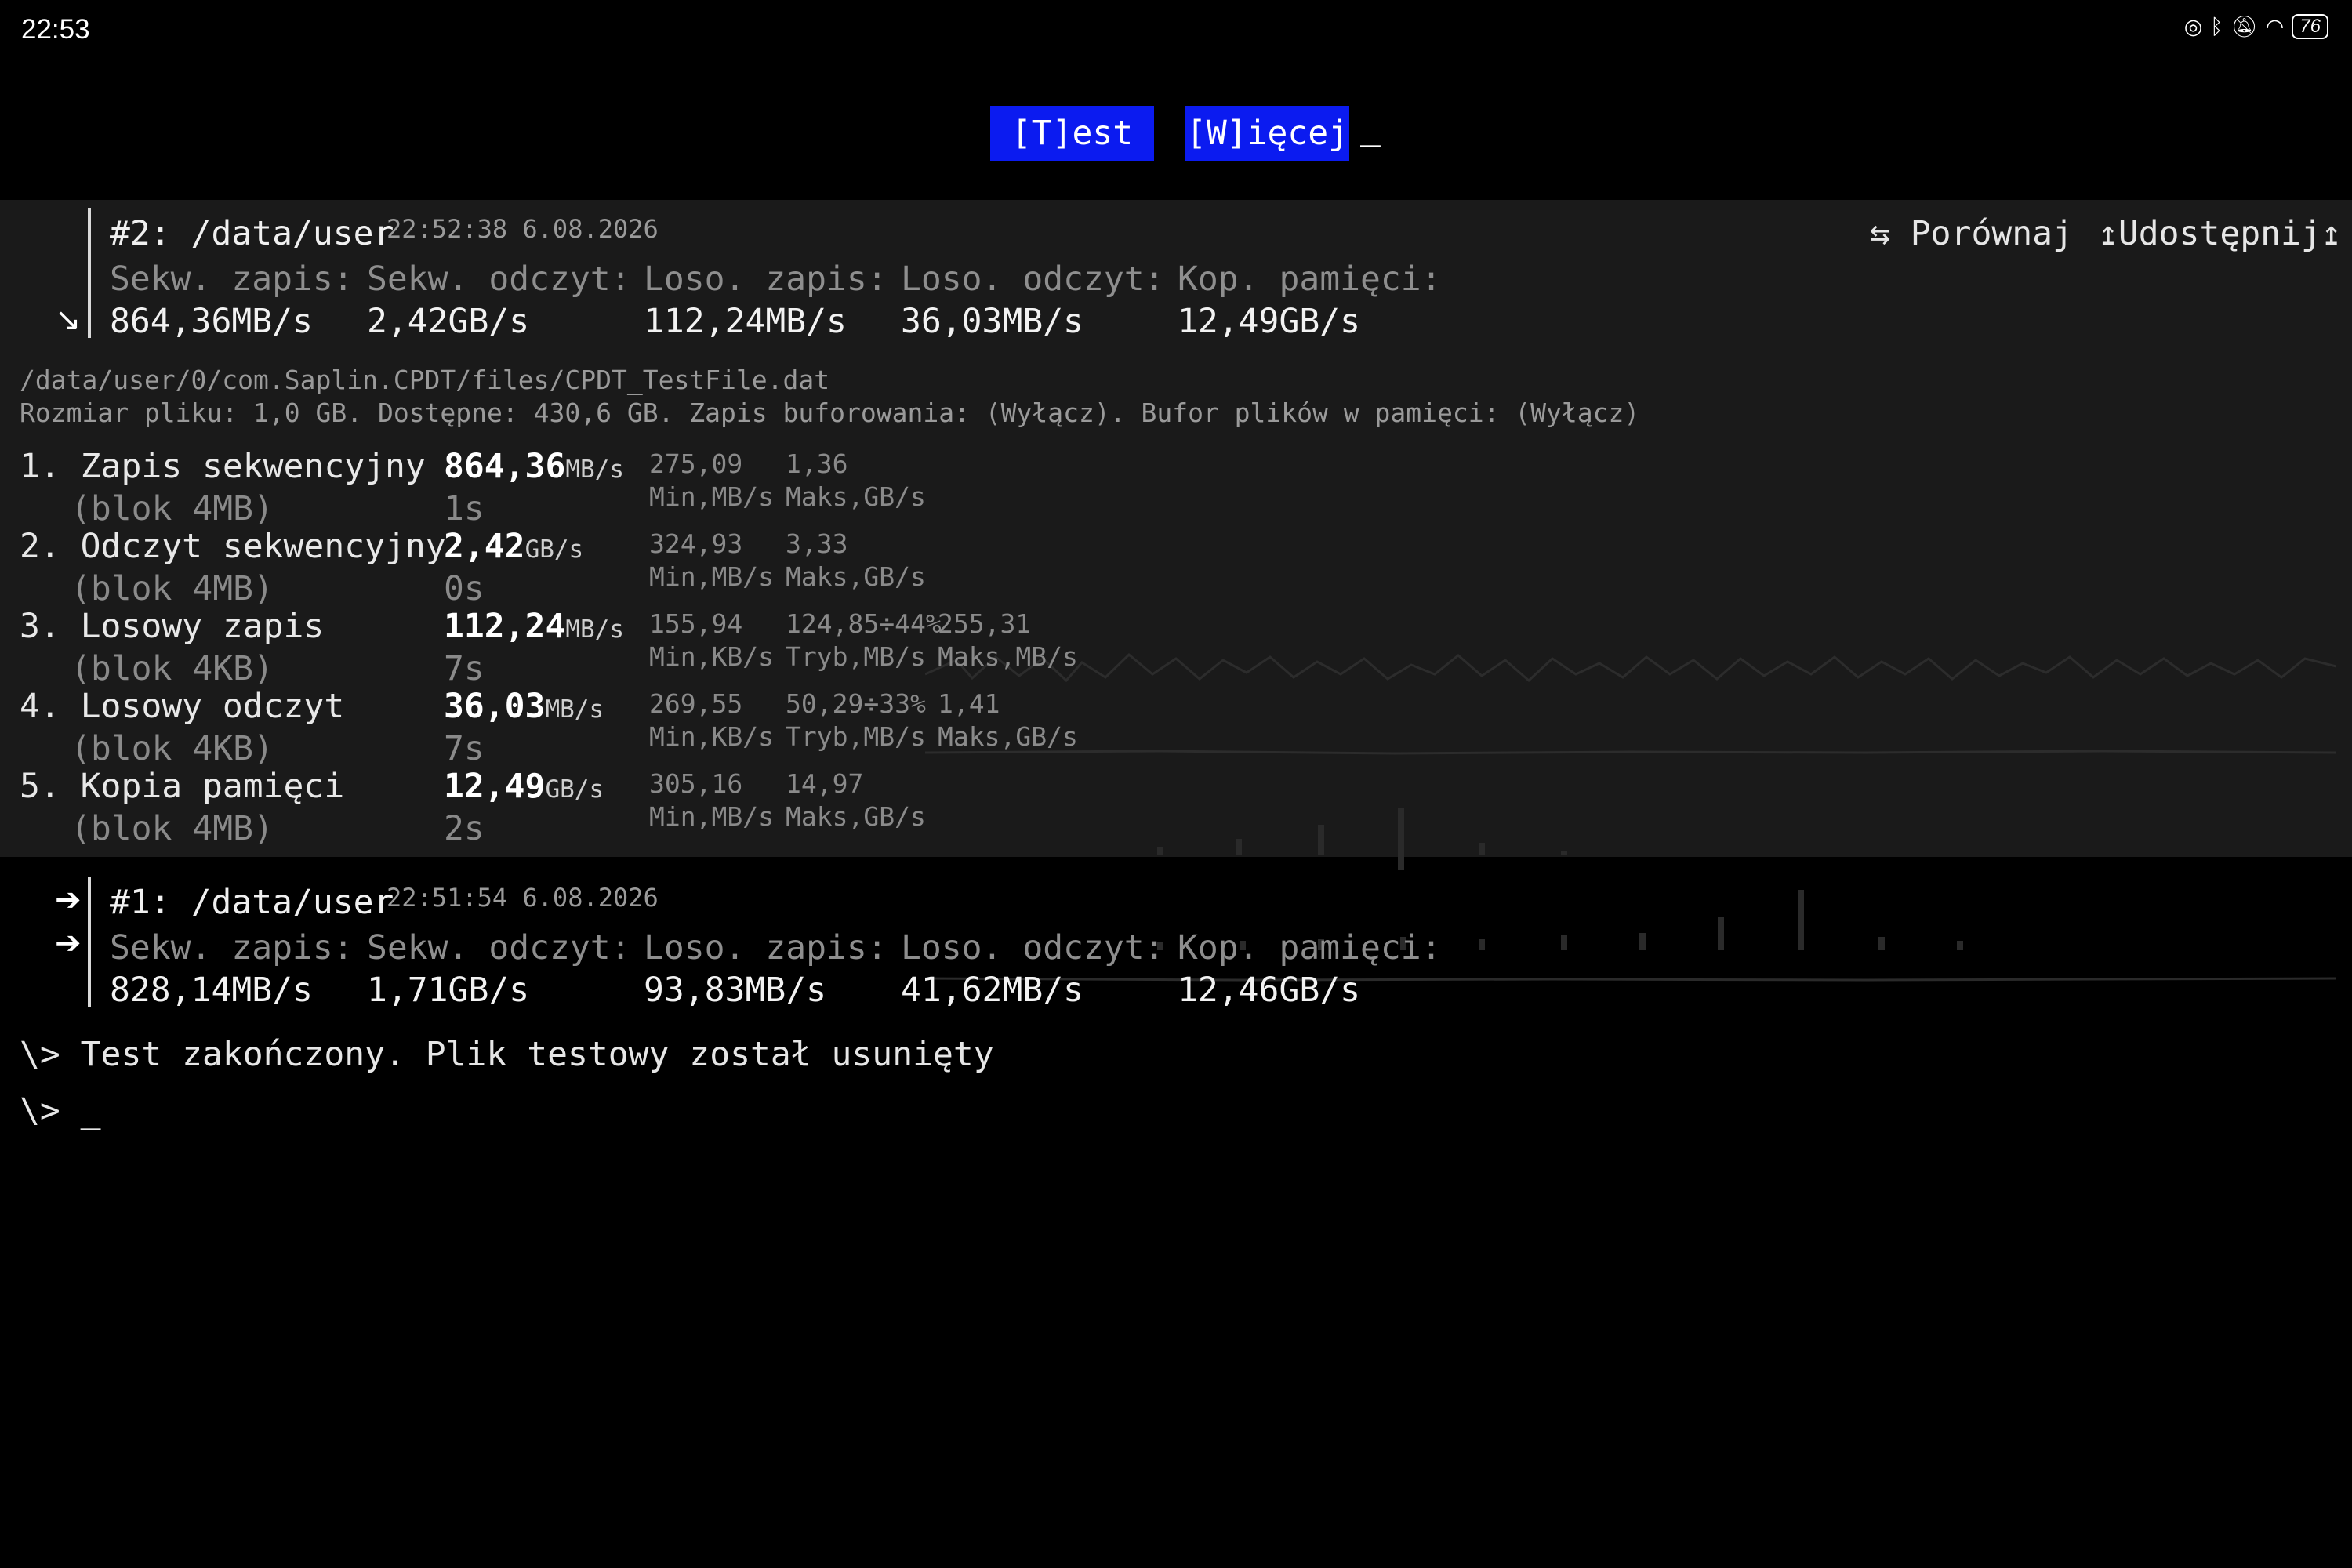  Describe the element at coordinates (696, 543) in the screenshot. I see `stat-value: 324,93` at that location.